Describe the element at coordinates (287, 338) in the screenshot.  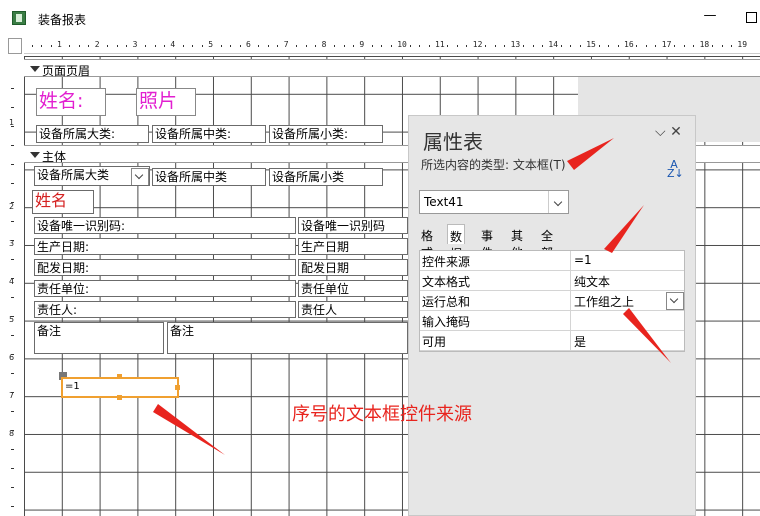
I see `remark-field: 备注` at that location.